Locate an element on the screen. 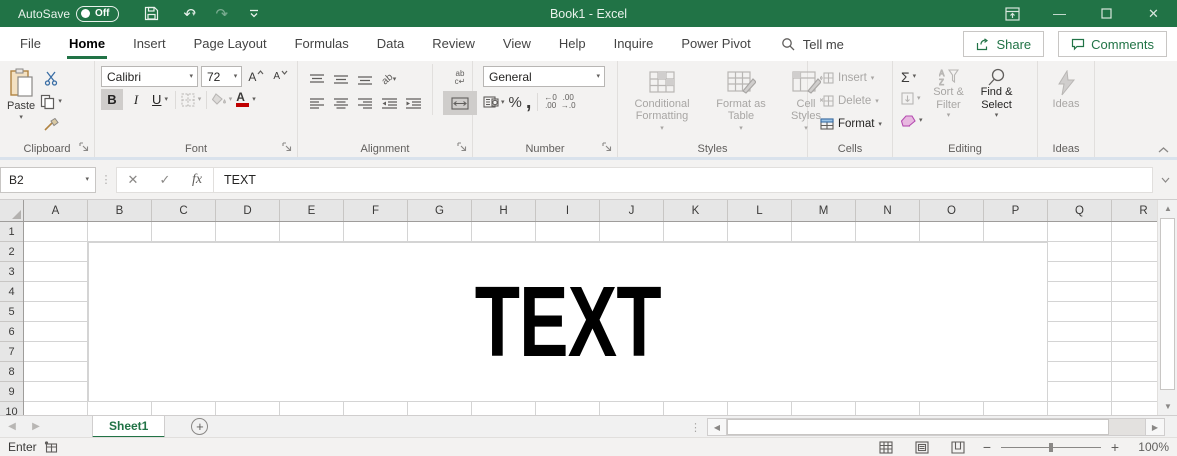 The height and width of the screenshot is (456, 1177). sort-filter-button: AZ Sort & Filter ▾ is located at coordinates (949, 98).